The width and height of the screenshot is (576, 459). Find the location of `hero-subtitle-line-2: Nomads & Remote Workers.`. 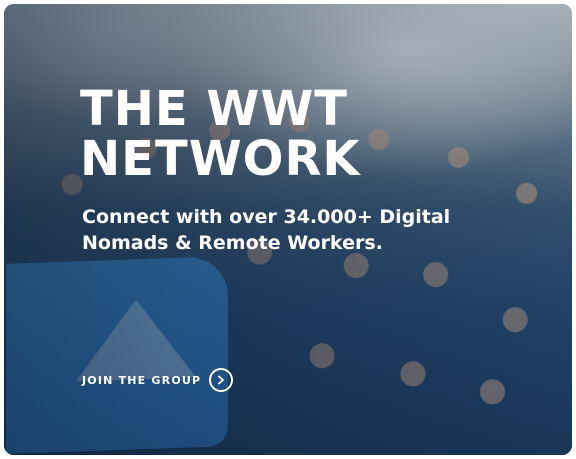

hero-subtitle-line-2: Nomads & Remote Workers. is located at coordinates (232, 243).